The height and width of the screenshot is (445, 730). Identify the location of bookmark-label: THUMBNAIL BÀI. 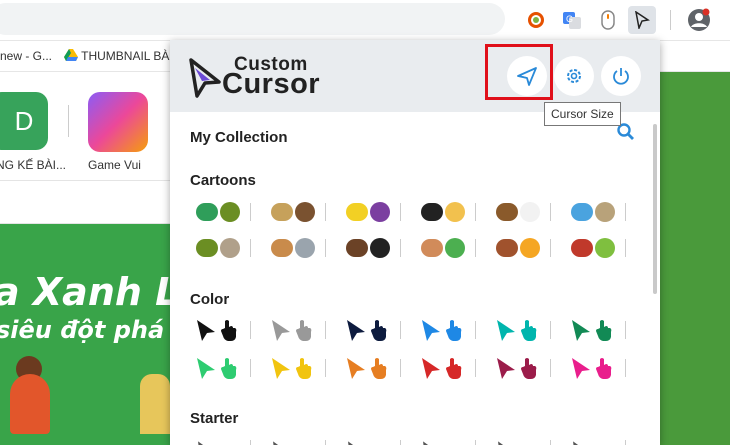
(127, 56).